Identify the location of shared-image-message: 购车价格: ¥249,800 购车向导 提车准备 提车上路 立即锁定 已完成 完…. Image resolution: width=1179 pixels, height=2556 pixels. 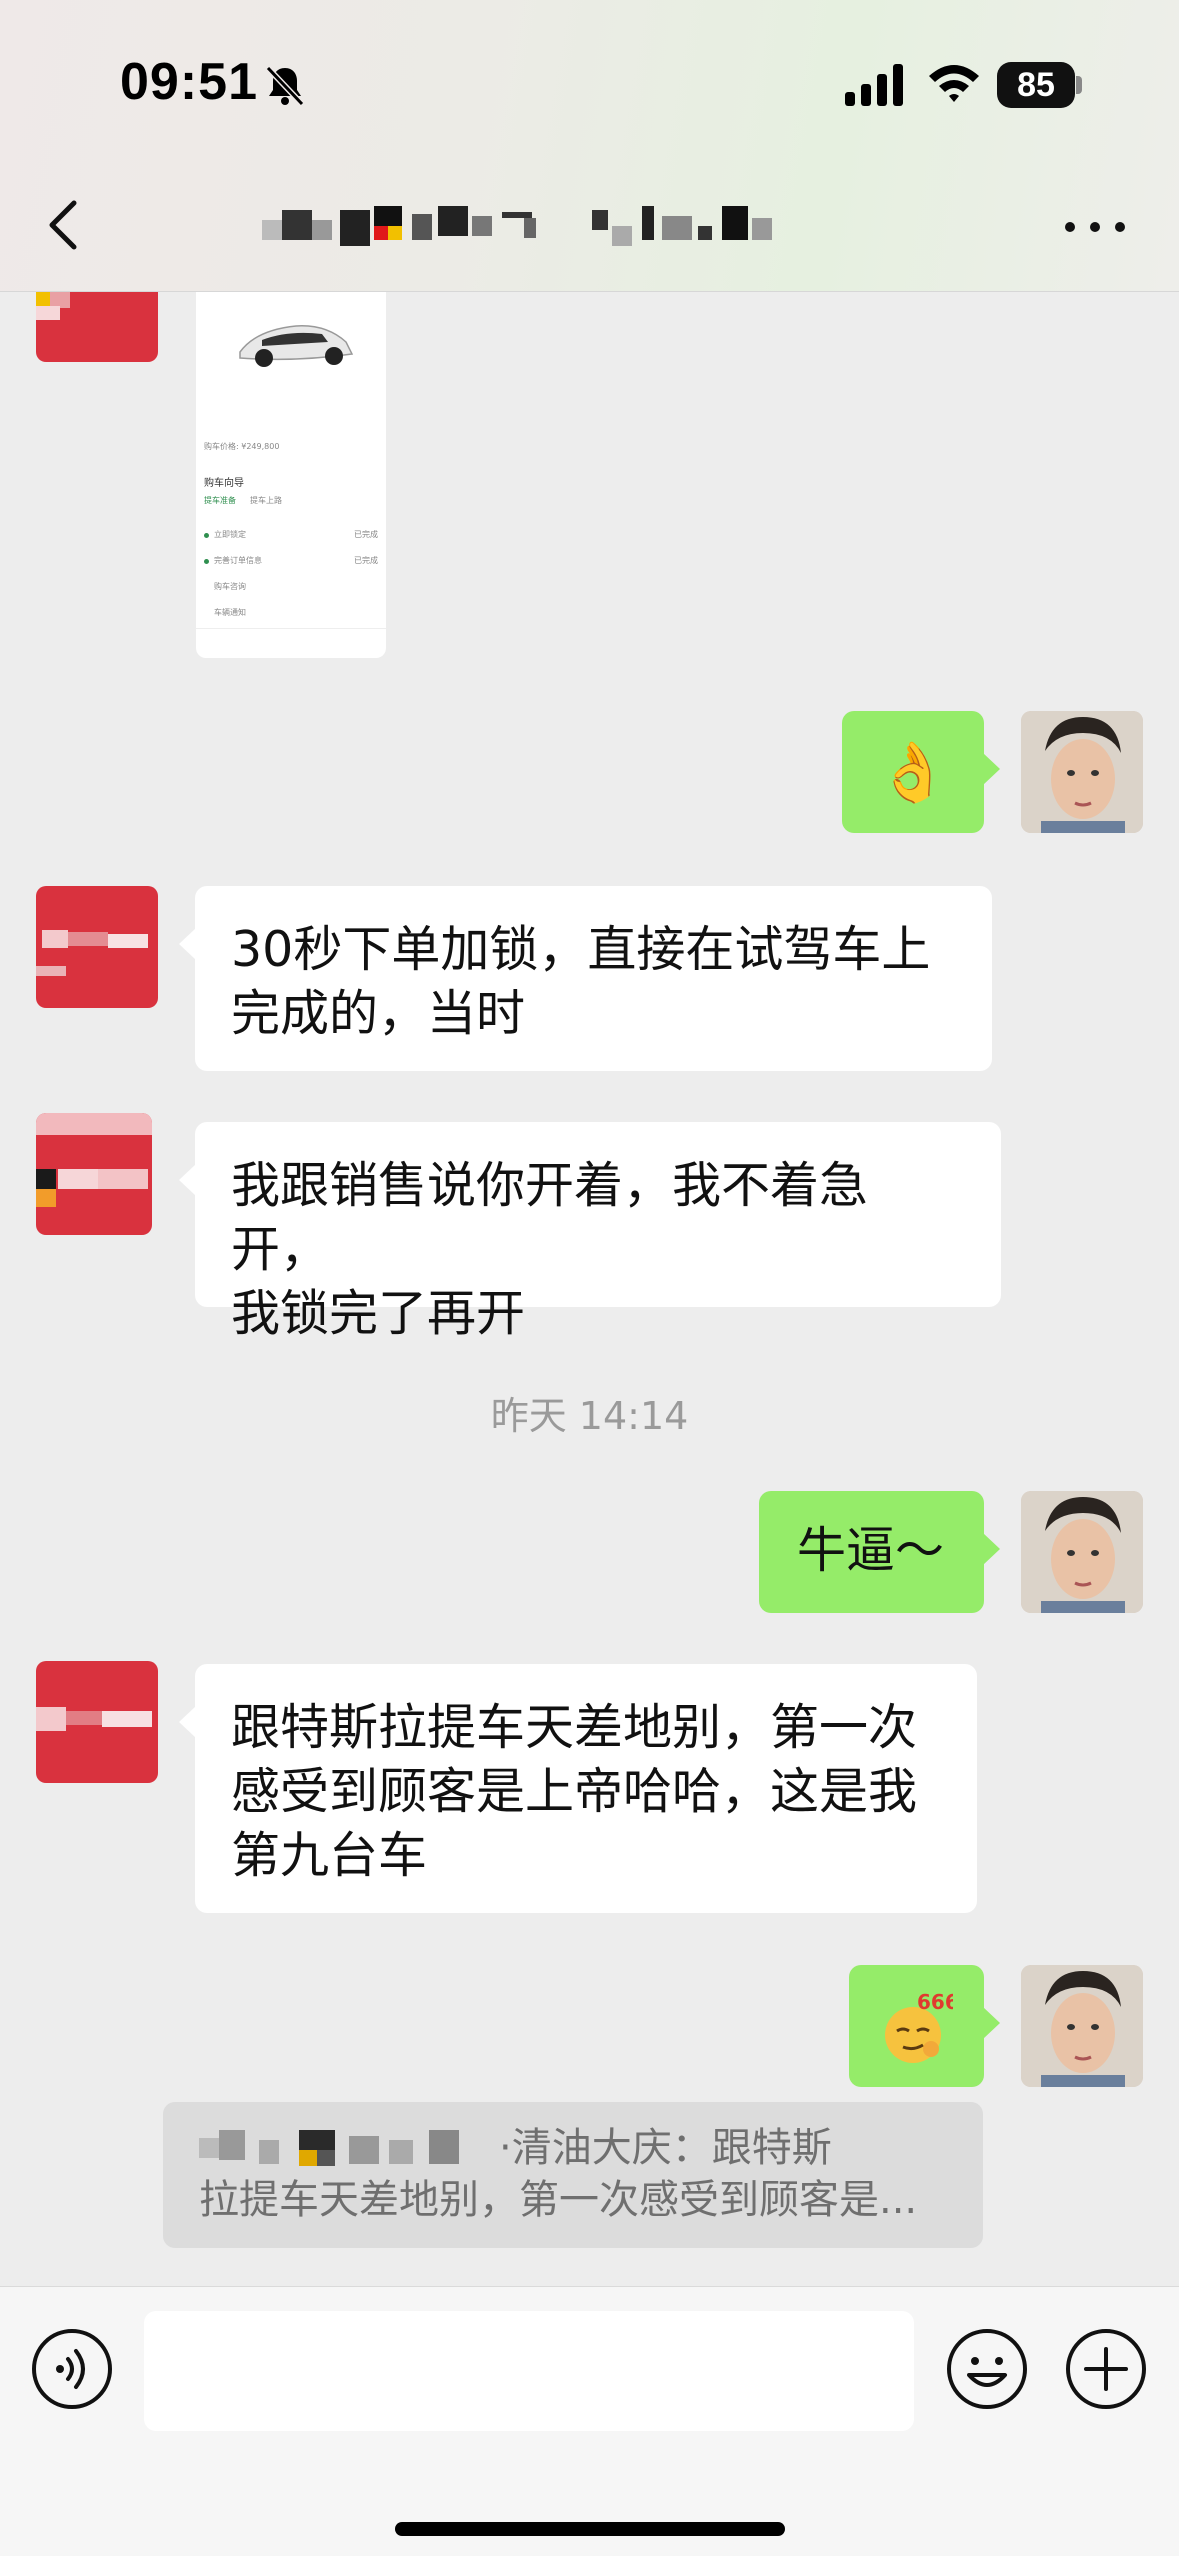
(291, 475).